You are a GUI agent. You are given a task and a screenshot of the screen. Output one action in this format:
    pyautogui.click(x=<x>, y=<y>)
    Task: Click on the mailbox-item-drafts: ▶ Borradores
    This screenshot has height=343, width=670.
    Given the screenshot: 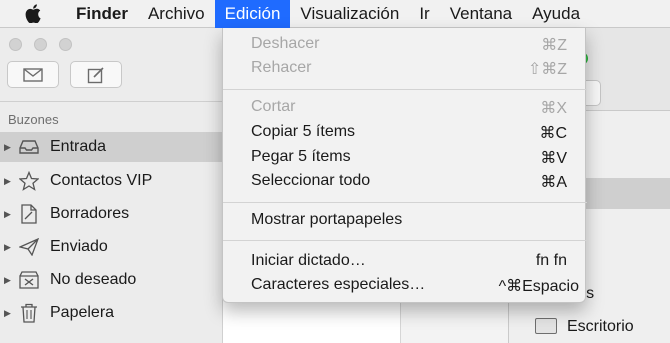 What is the action you would take?
    pyautogui.click(x=111, y=214)
    